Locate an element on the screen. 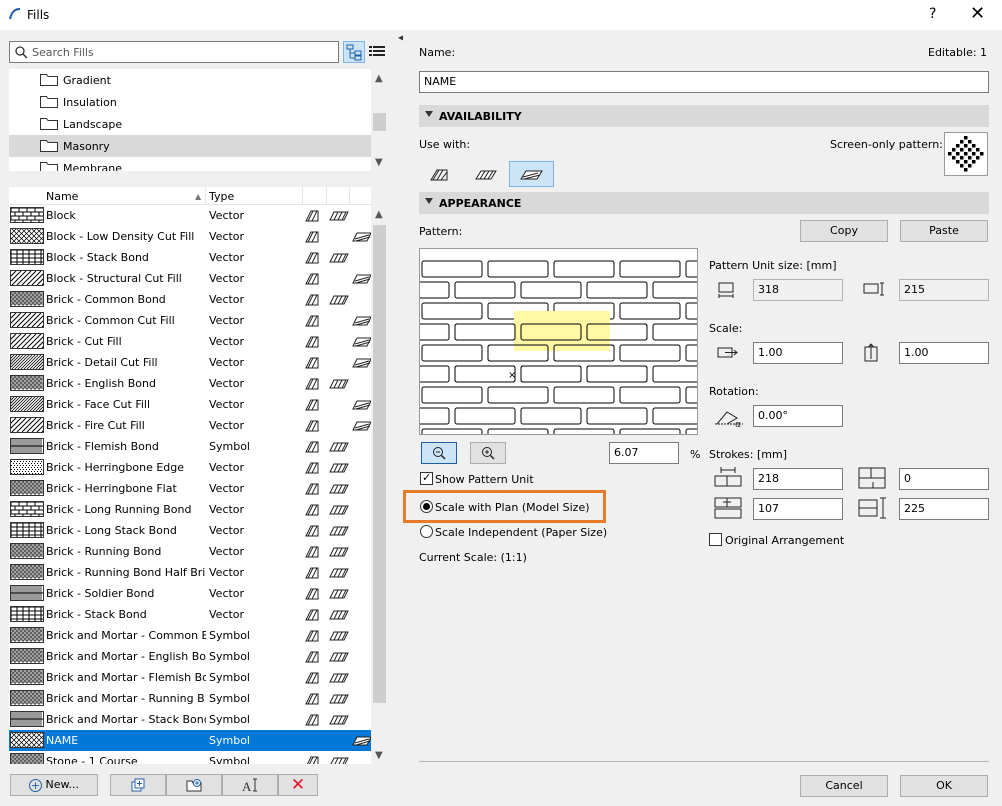 This screenshot has height=806, width=1002. list-row: Block - Stack Bond Vector is located at coordinates (190, 257).